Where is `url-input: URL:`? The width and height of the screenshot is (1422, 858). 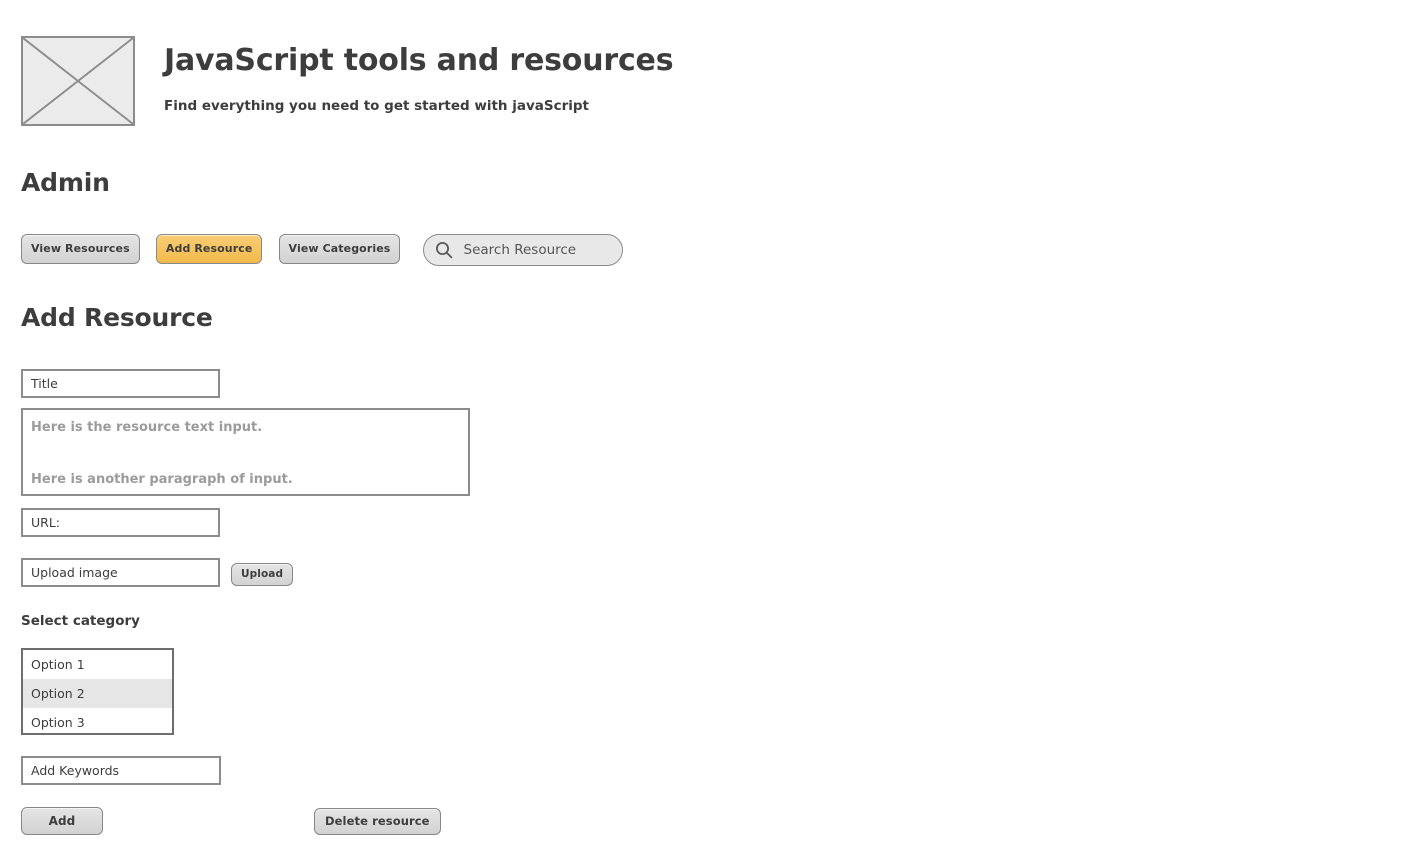 url-input: URL: is located at coordinates (120, 522).